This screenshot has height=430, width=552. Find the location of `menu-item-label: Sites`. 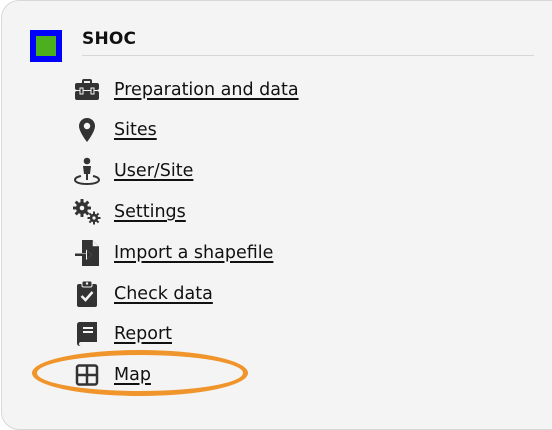

menu-item-label: Sites is located at coordinates (135, 130).